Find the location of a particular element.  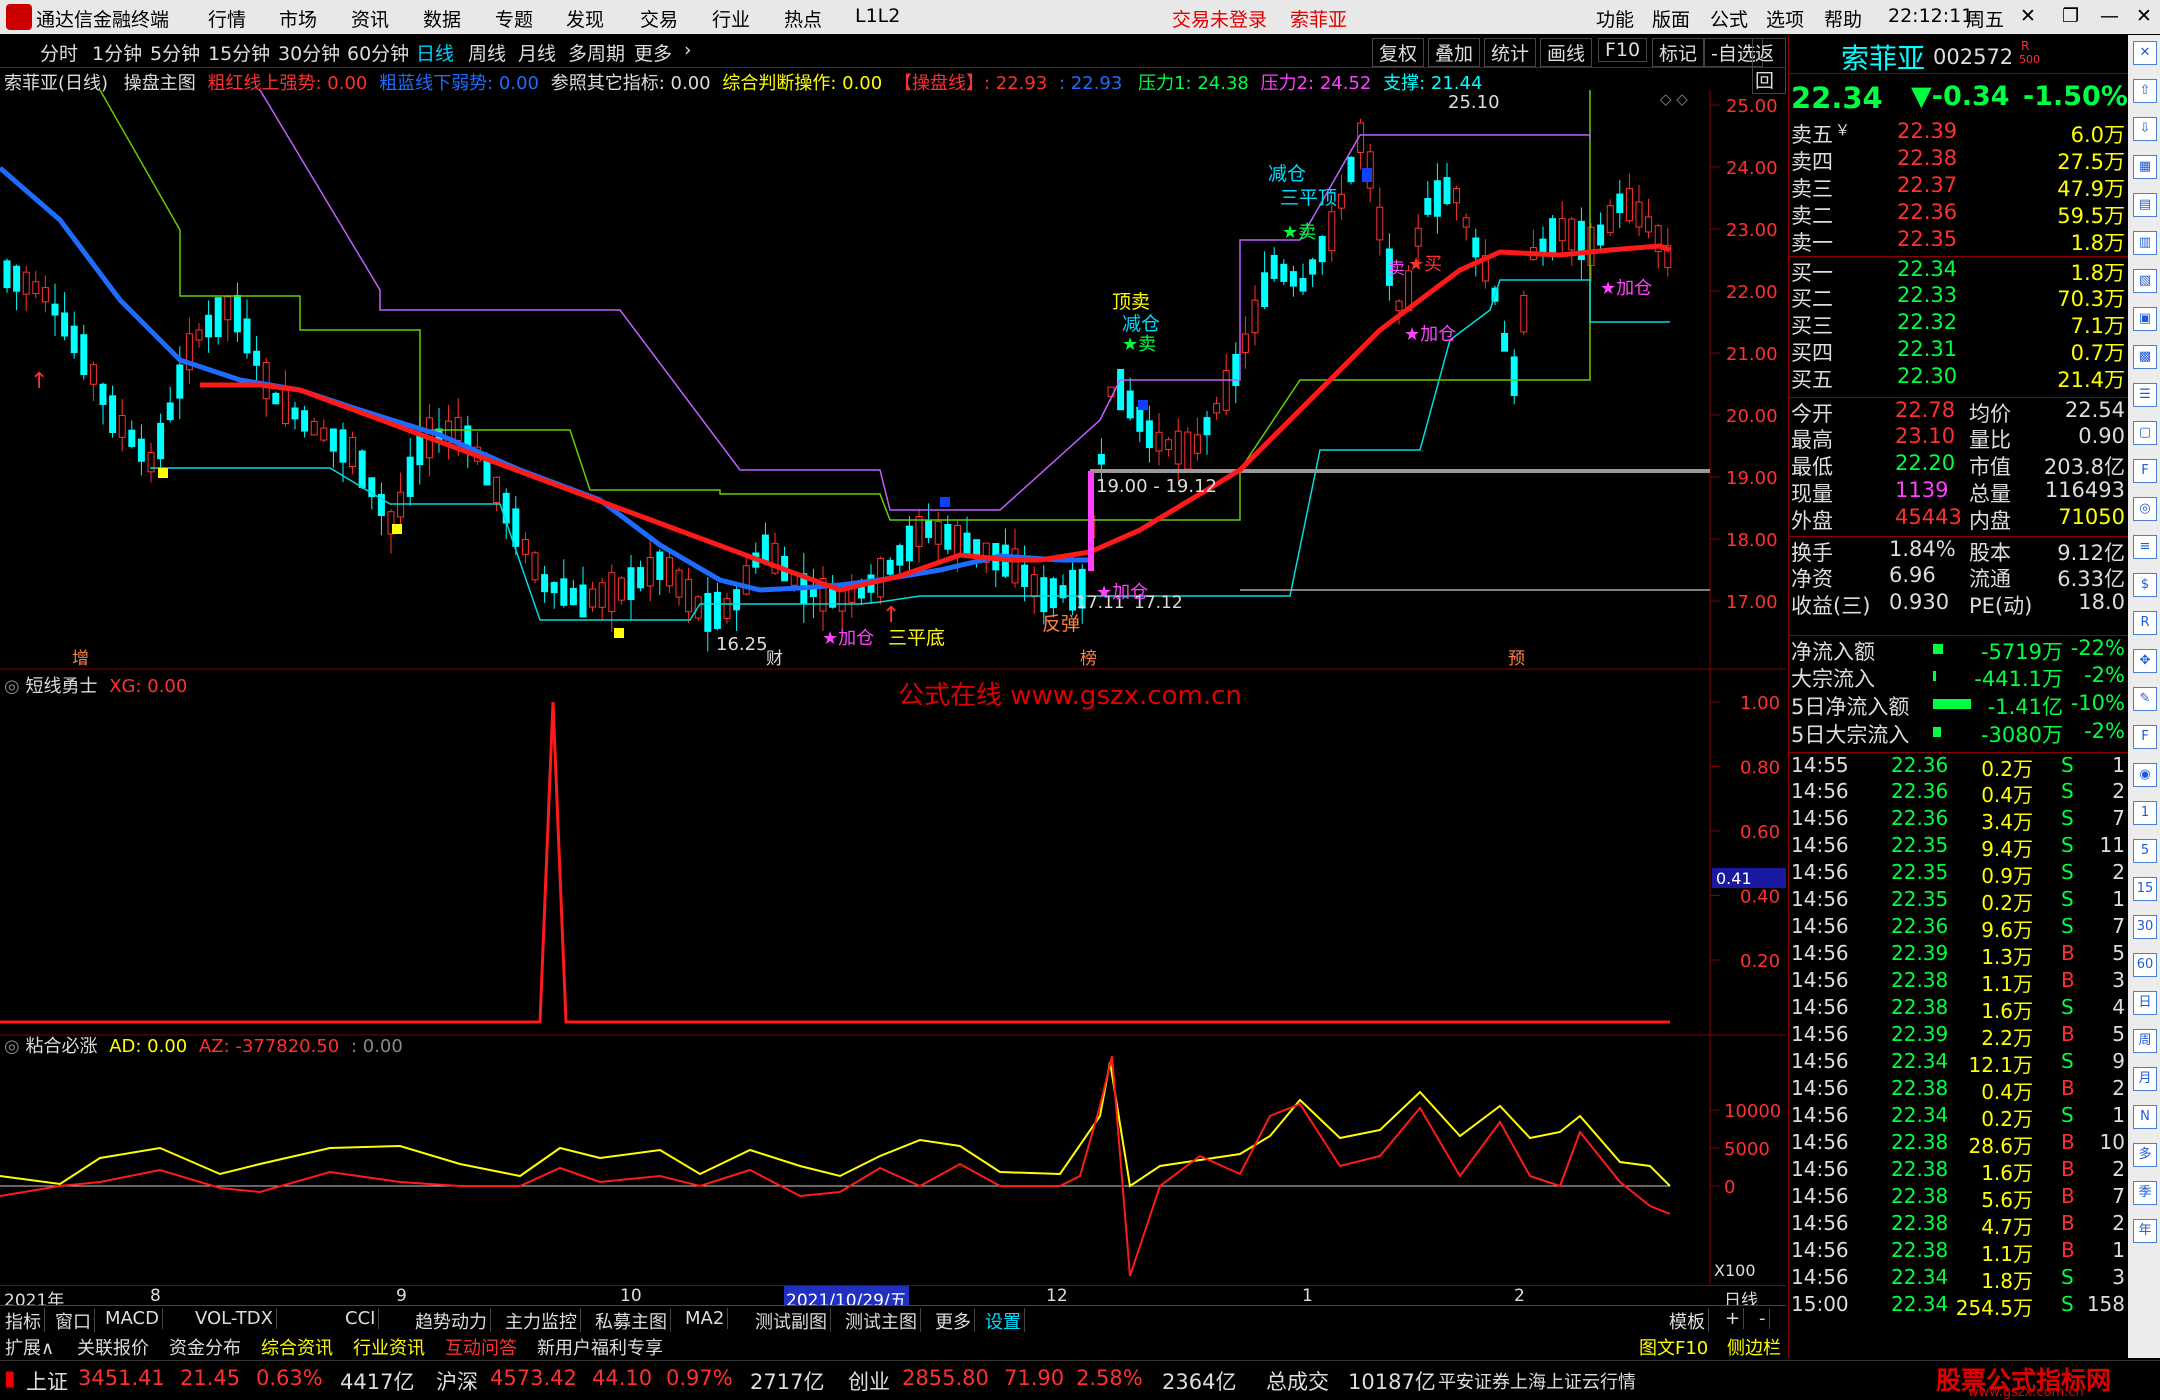

back-button: 返回 is located at coordinates (1769, 66).